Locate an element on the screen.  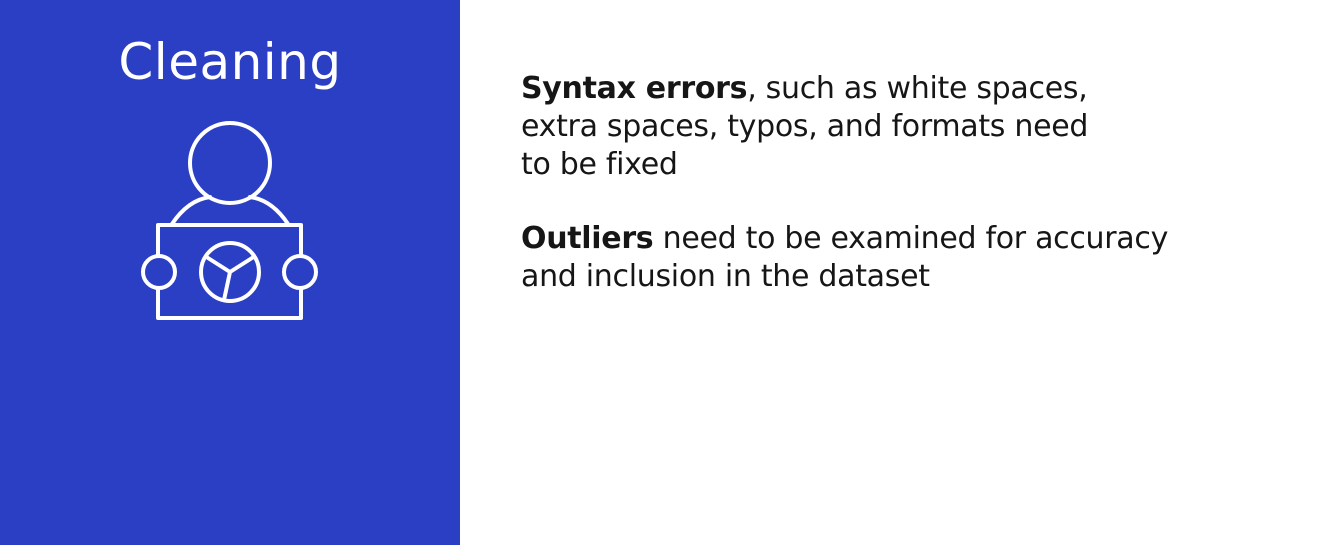
person-holding-chart-icon is located at coordinates (229, 220).